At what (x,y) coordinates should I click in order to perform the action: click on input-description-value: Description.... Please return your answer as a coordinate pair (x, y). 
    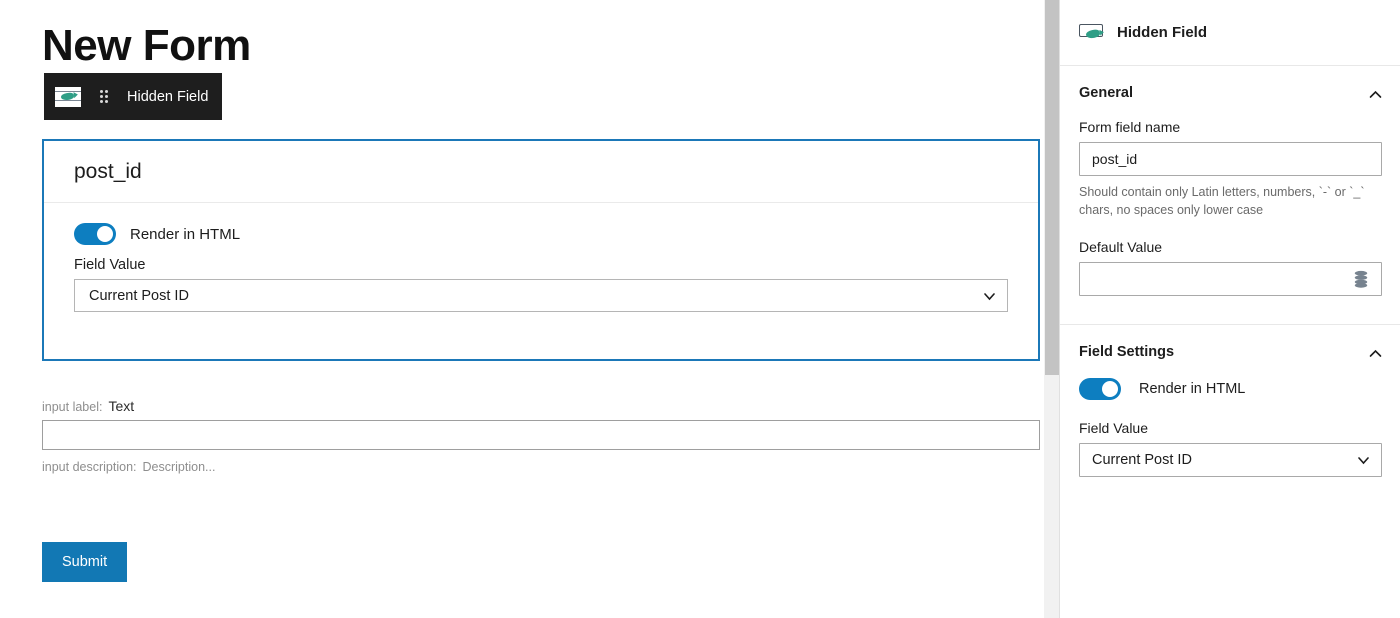
    Looking at the image, I should click on (179, 467).